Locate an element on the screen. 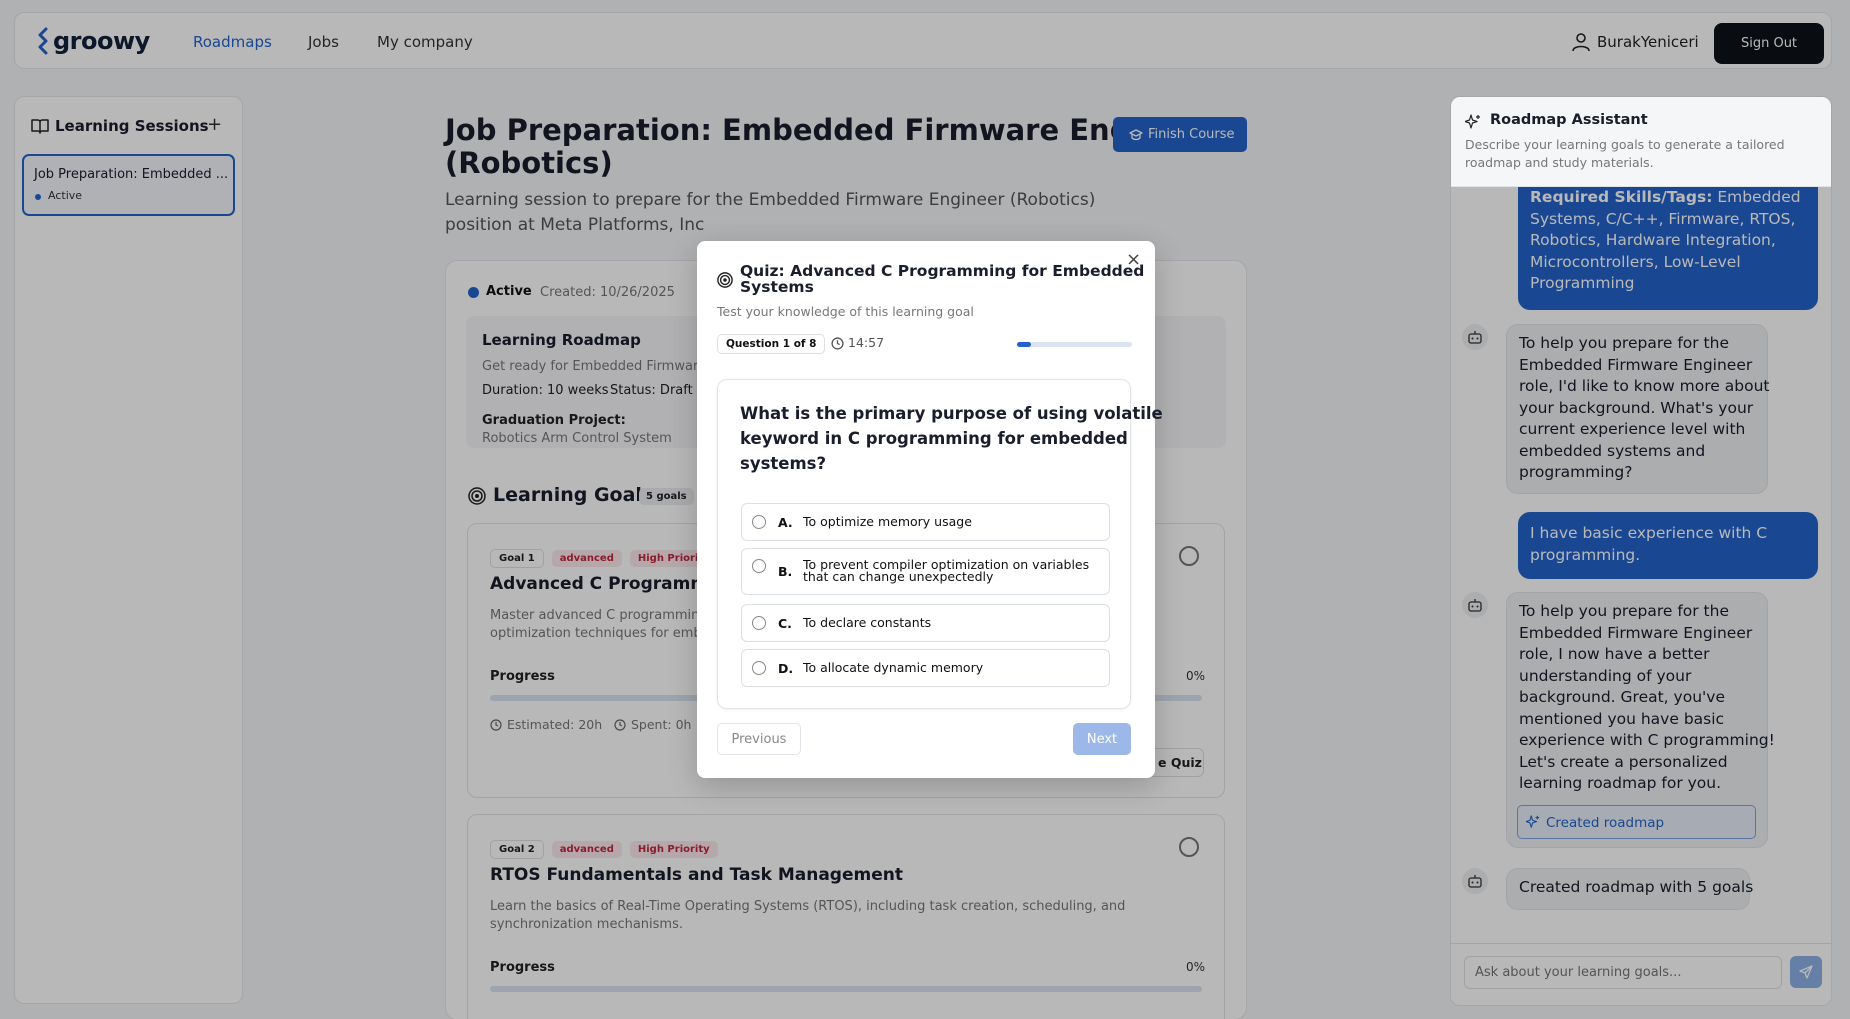 This screenshot has width=1850, height=1019. next-button: Next is located at coordinates (1102, 739).